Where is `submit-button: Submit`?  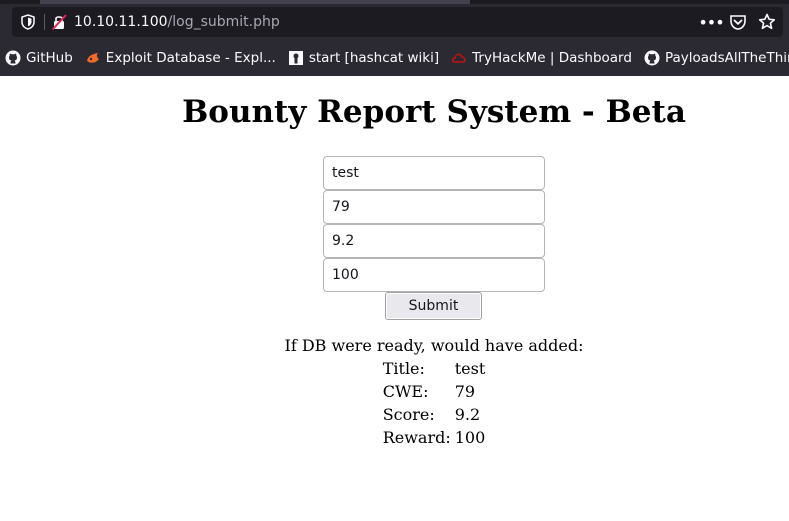 submit-button: Submit is located at coordinates (433, 306).